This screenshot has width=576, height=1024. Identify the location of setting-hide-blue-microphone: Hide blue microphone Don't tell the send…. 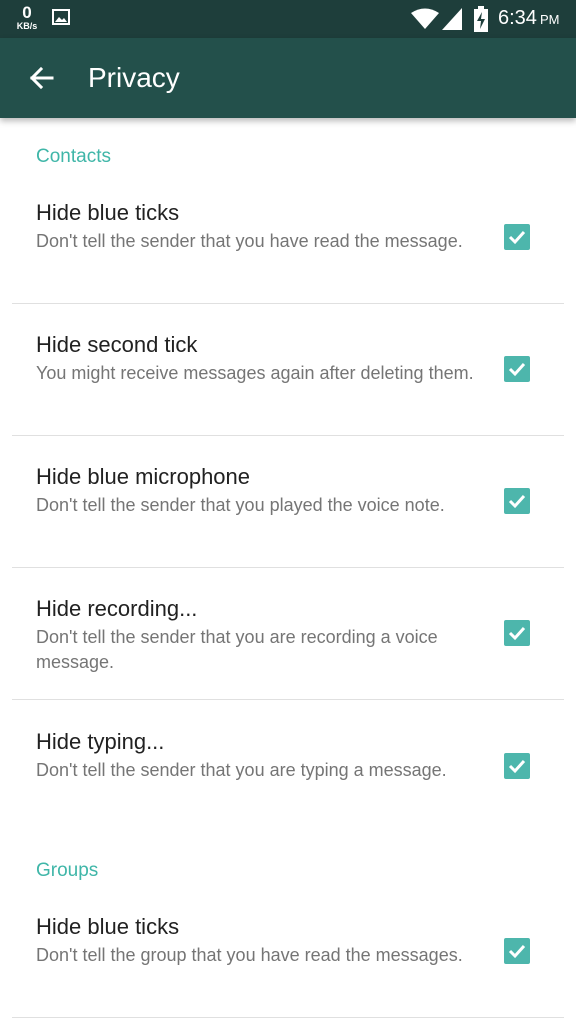
(288, 508).